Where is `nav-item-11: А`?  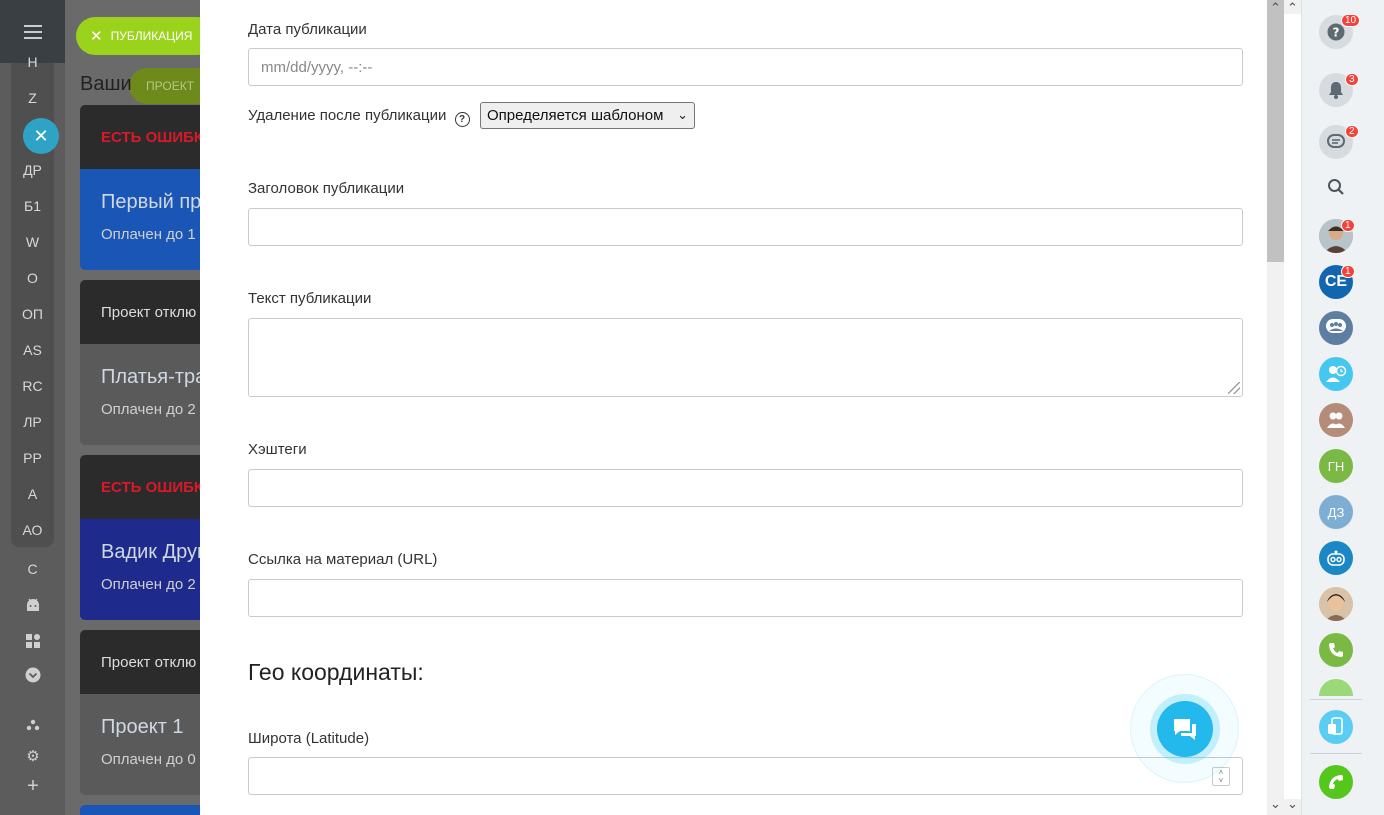 nav-item-11: А is located at coordinates (32, 494).